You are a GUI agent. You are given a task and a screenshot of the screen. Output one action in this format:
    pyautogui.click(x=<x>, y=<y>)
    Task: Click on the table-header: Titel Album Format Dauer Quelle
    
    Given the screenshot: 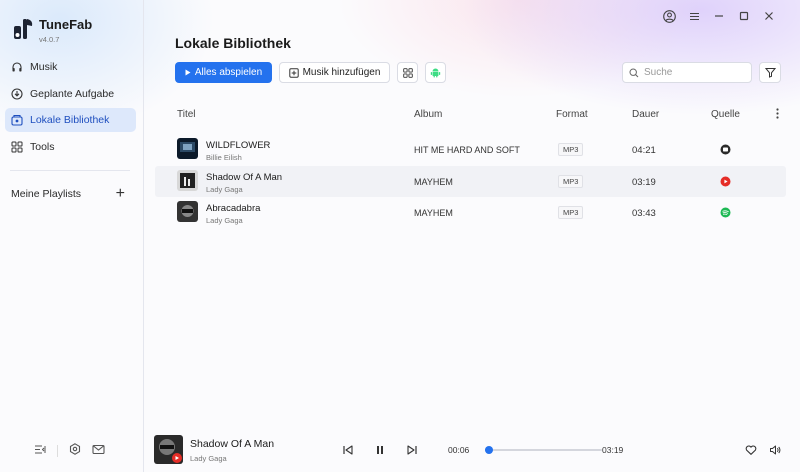 What is the action you would take?
    pyautogui.click(x=470, y=115)
    